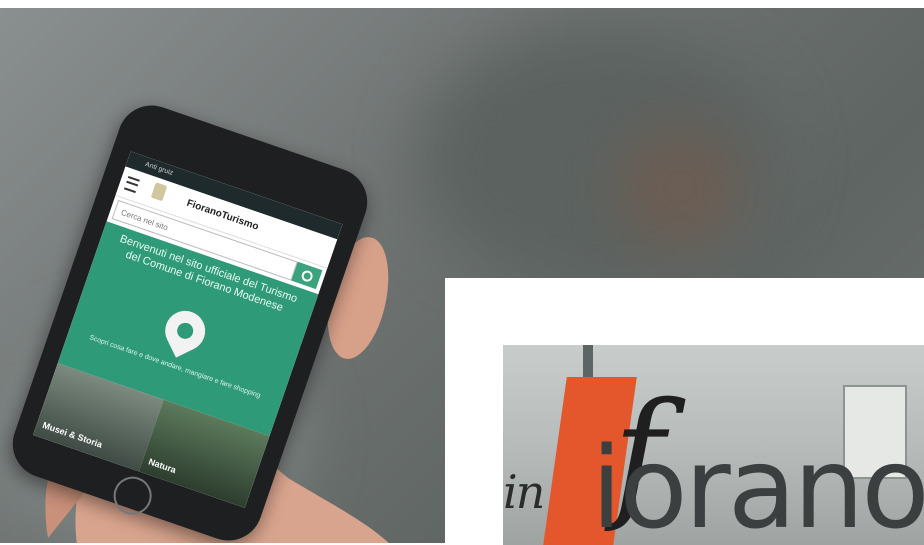  What do you see at coordinates (162, 466) in the screenshot?
I see `tile-label: Natura` at bounding box center [162, 466].